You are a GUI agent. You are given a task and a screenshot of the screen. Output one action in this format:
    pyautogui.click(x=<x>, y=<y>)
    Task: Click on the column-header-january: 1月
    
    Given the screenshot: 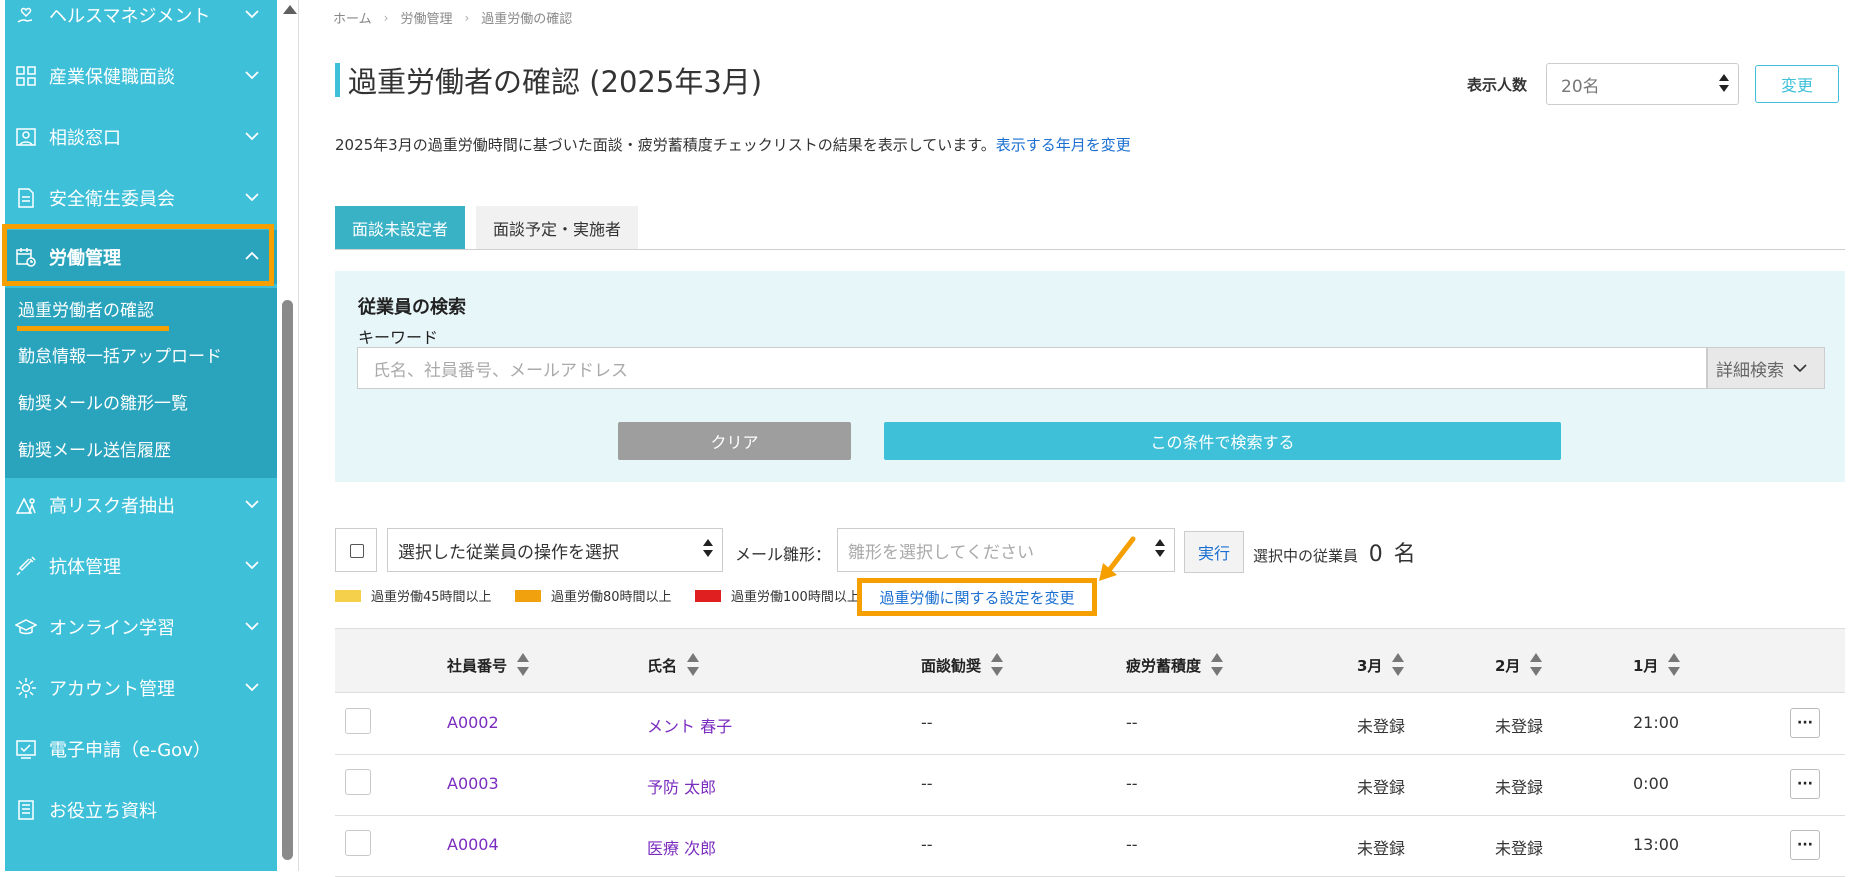 What is the action you would take?
    pyautogui.click(x=1657, y=665)
    